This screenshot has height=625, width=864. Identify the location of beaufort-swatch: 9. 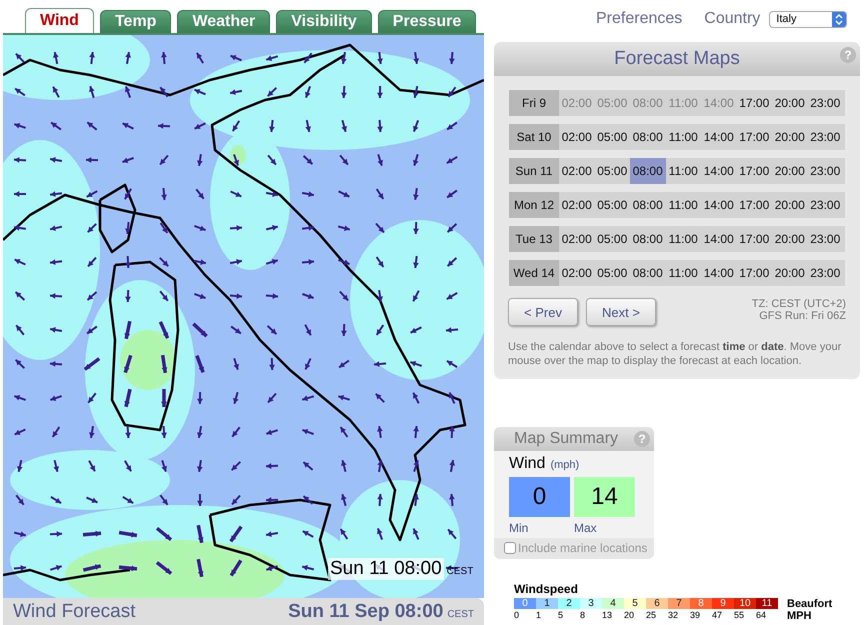
(723, 604).